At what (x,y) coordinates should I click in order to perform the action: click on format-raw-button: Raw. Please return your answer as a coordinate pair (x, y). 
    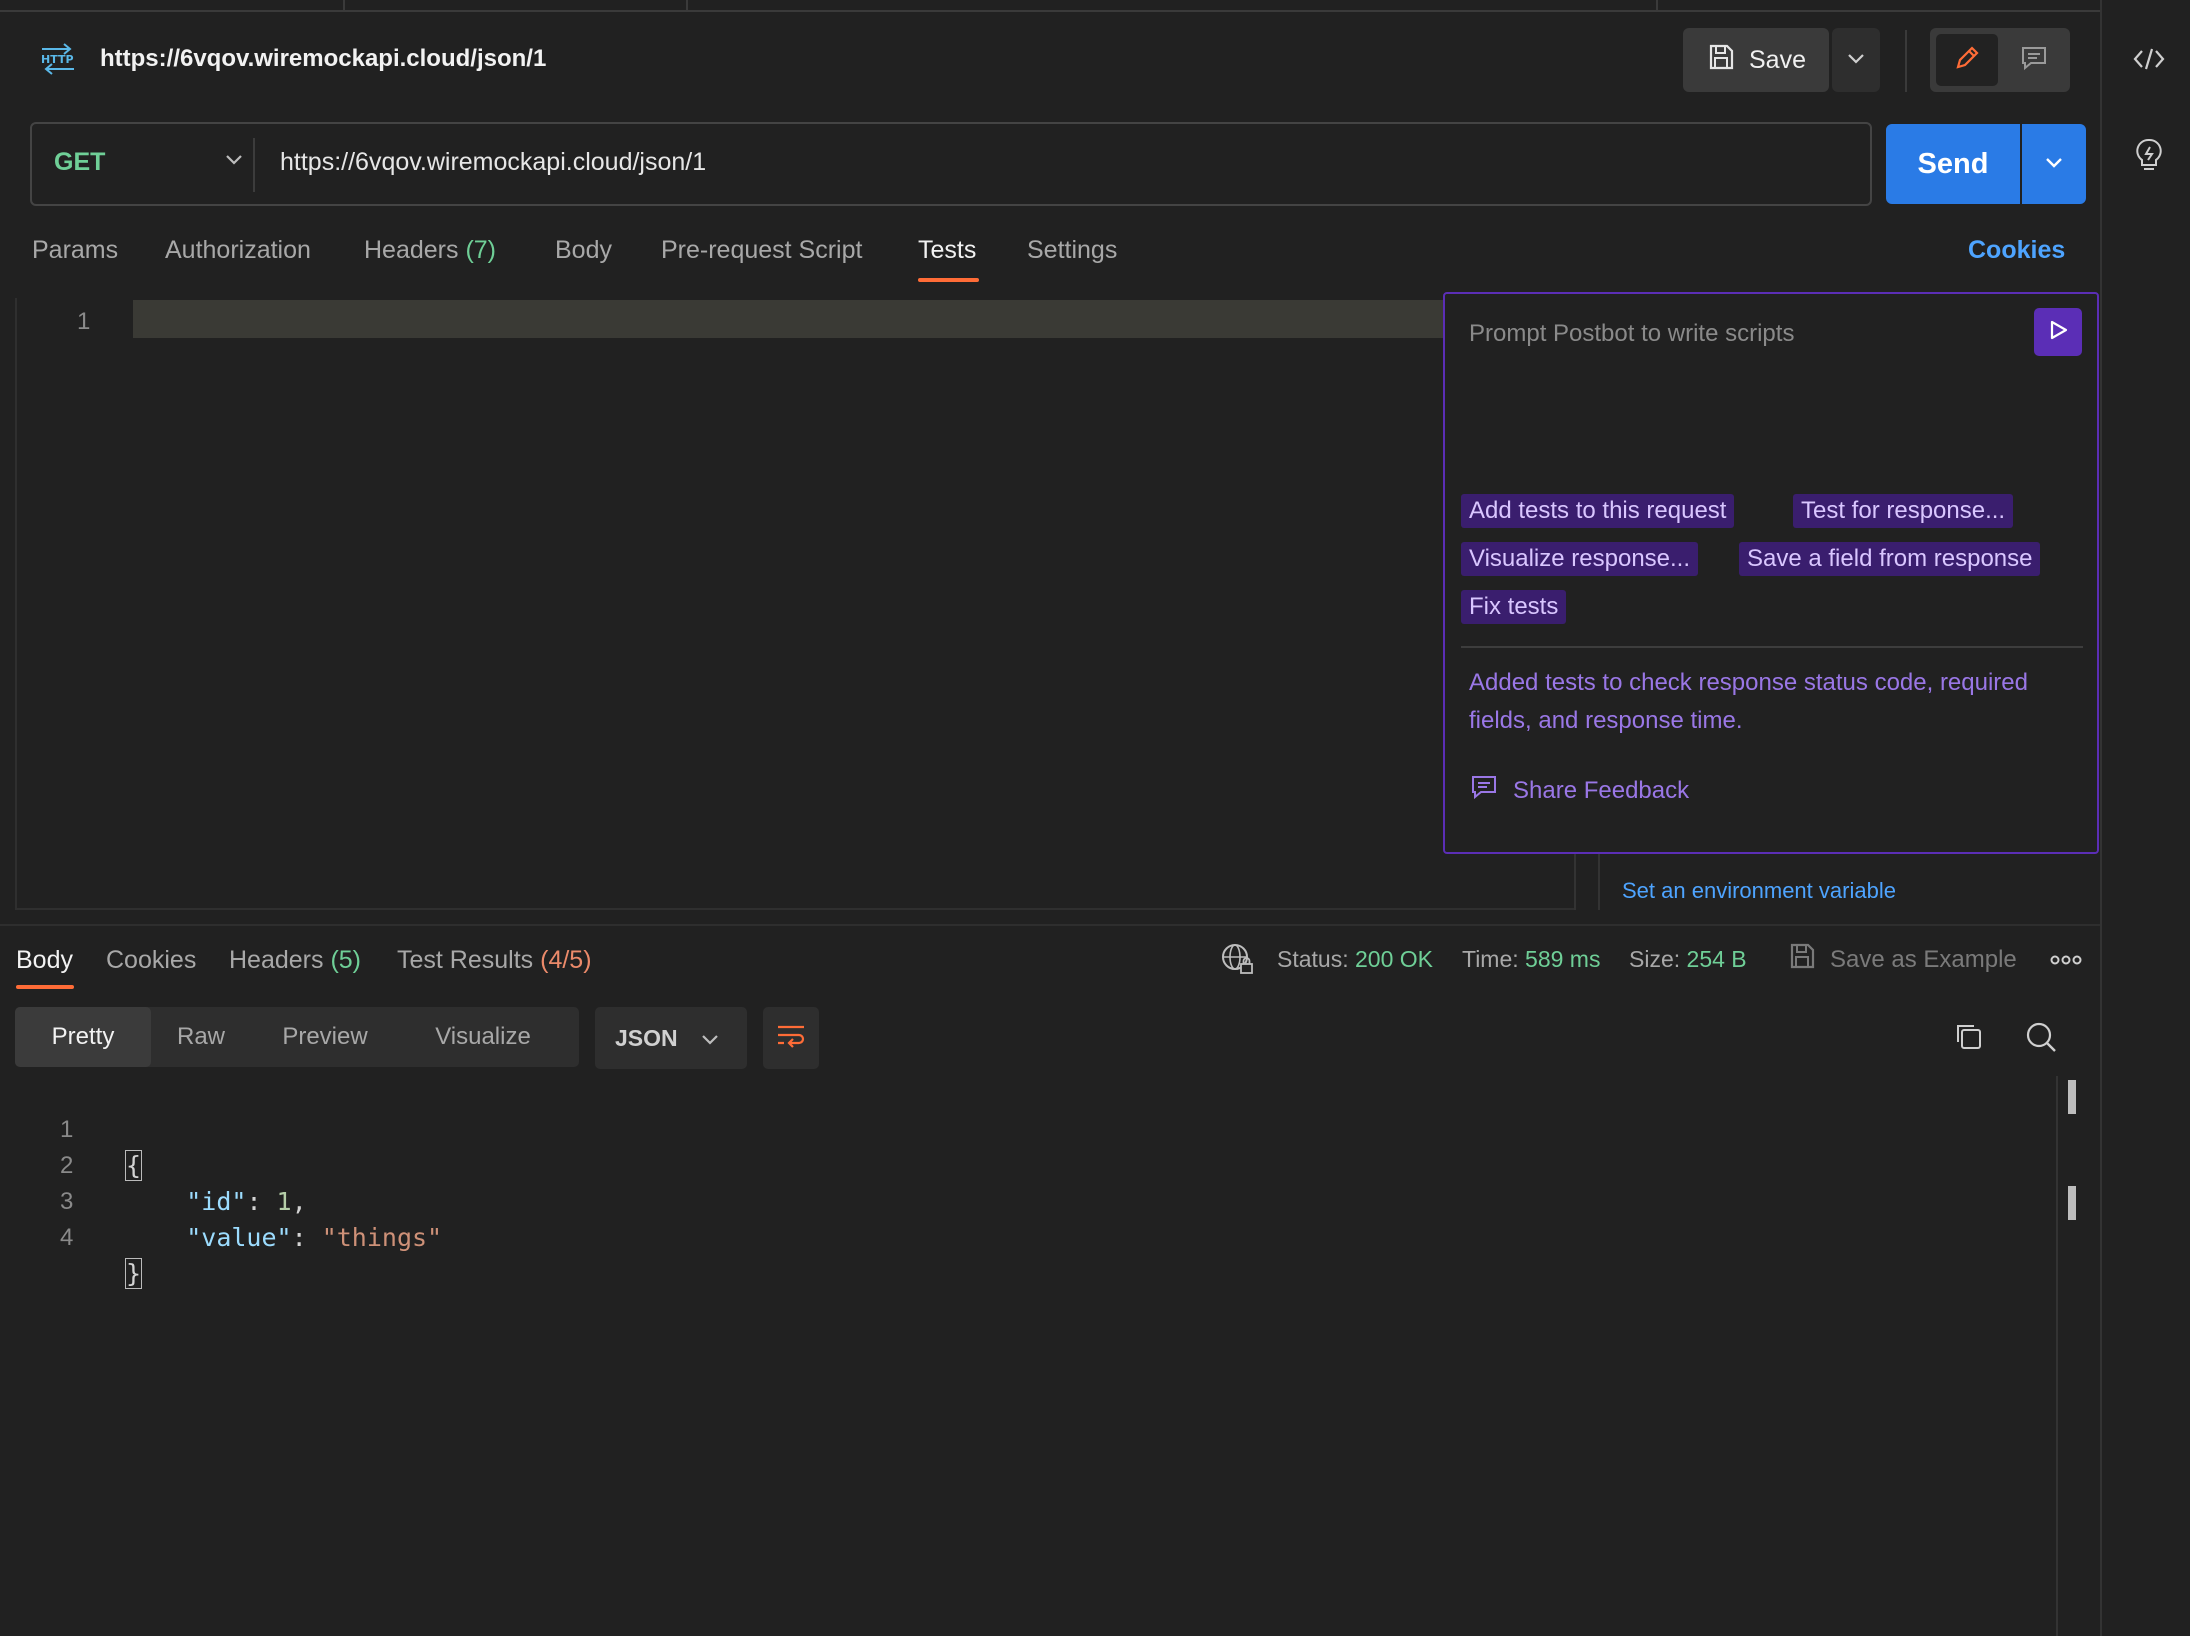
    Looking at the image, I should click on (201, 1037).